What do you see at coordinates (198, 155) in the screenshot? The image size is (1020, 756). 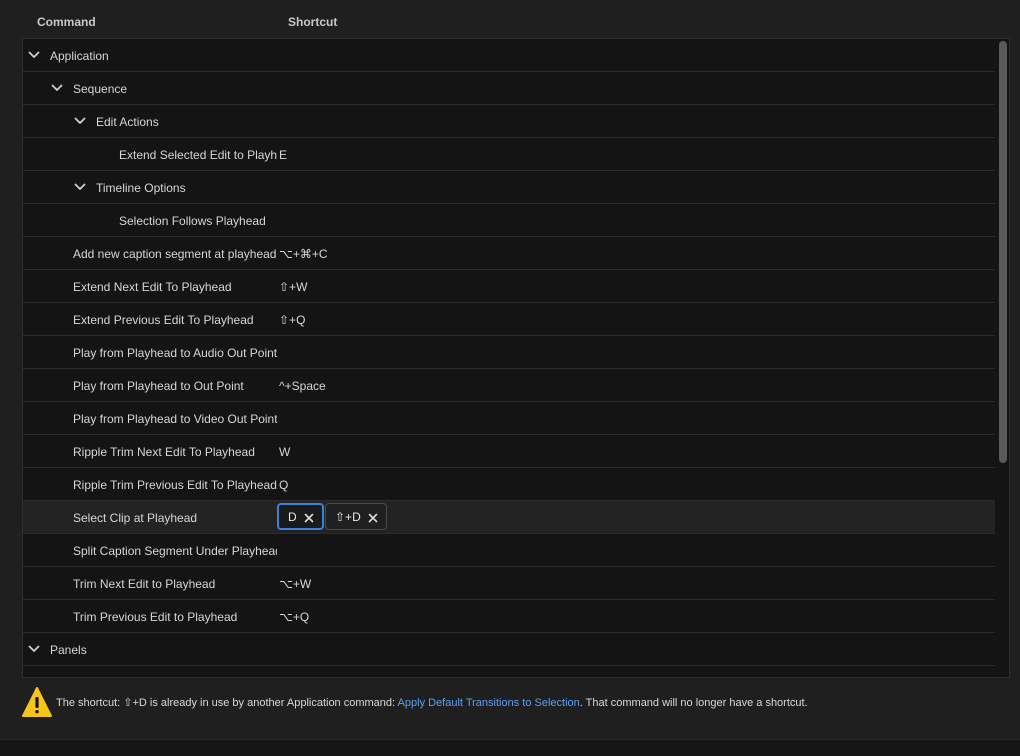 I see `command-label: Extend Selected Edit to Playhead` at bounding box center [198, 155].